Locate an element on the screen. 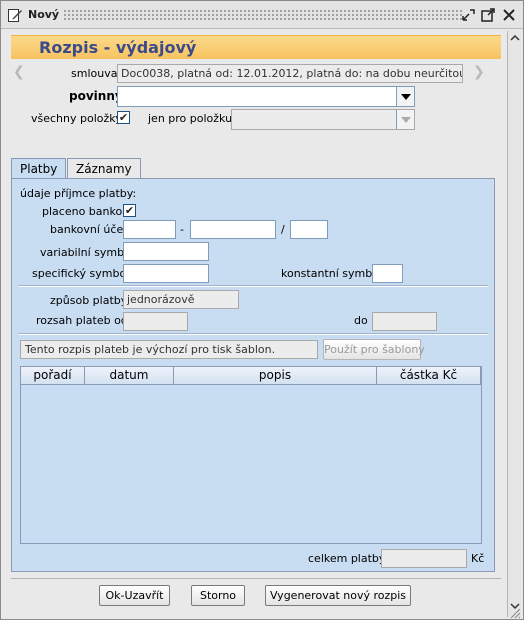 This screenshot has height=620, width=524. rozsah-label: rozsah plateb od is located at coordinates (82, 320).